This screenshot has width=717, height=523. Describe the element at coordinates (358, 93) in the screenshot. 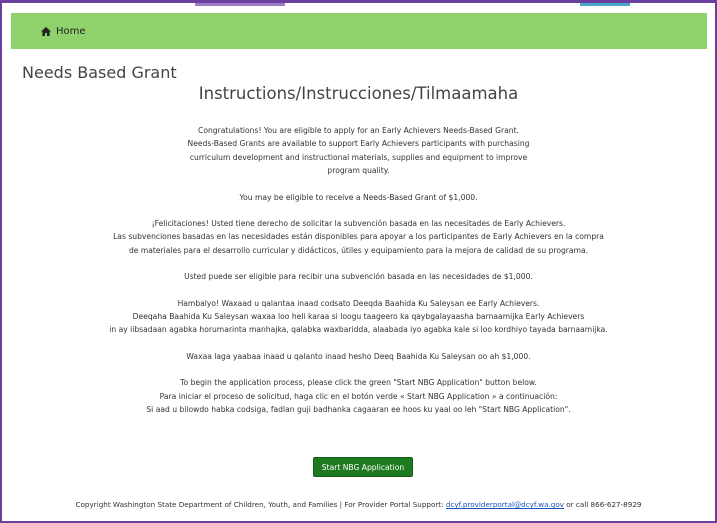

I see `instructions-title: Instructions/Instrucciones/Tilmaamaha` at that location.